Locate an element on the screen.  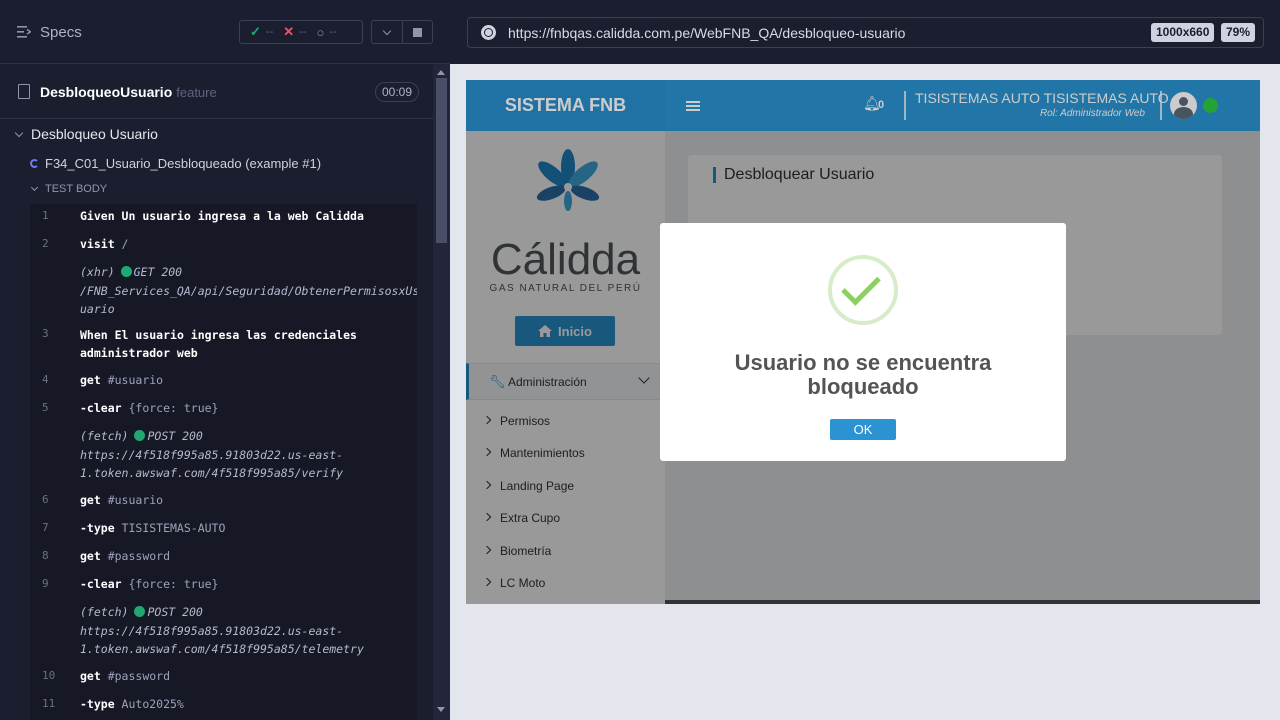
command-number: 9 is located at coordinates (45, 583).